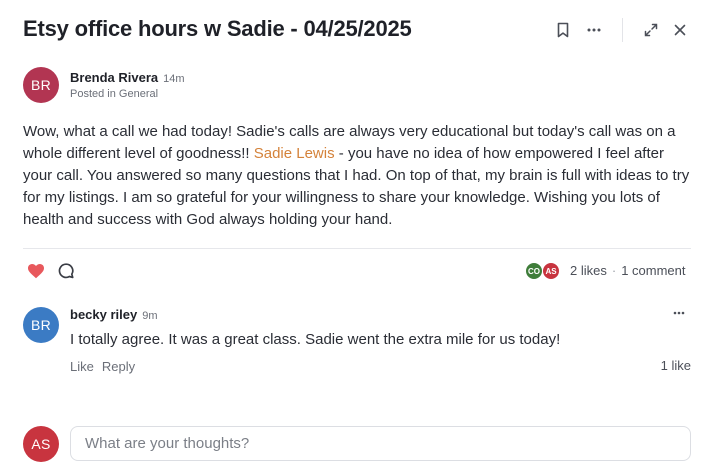 This screenshot has height=466, width=720. What do you see at coordinates (563, 30) in the screenshot?
I see `bookmark-icon` at bounding box center [563, 30].